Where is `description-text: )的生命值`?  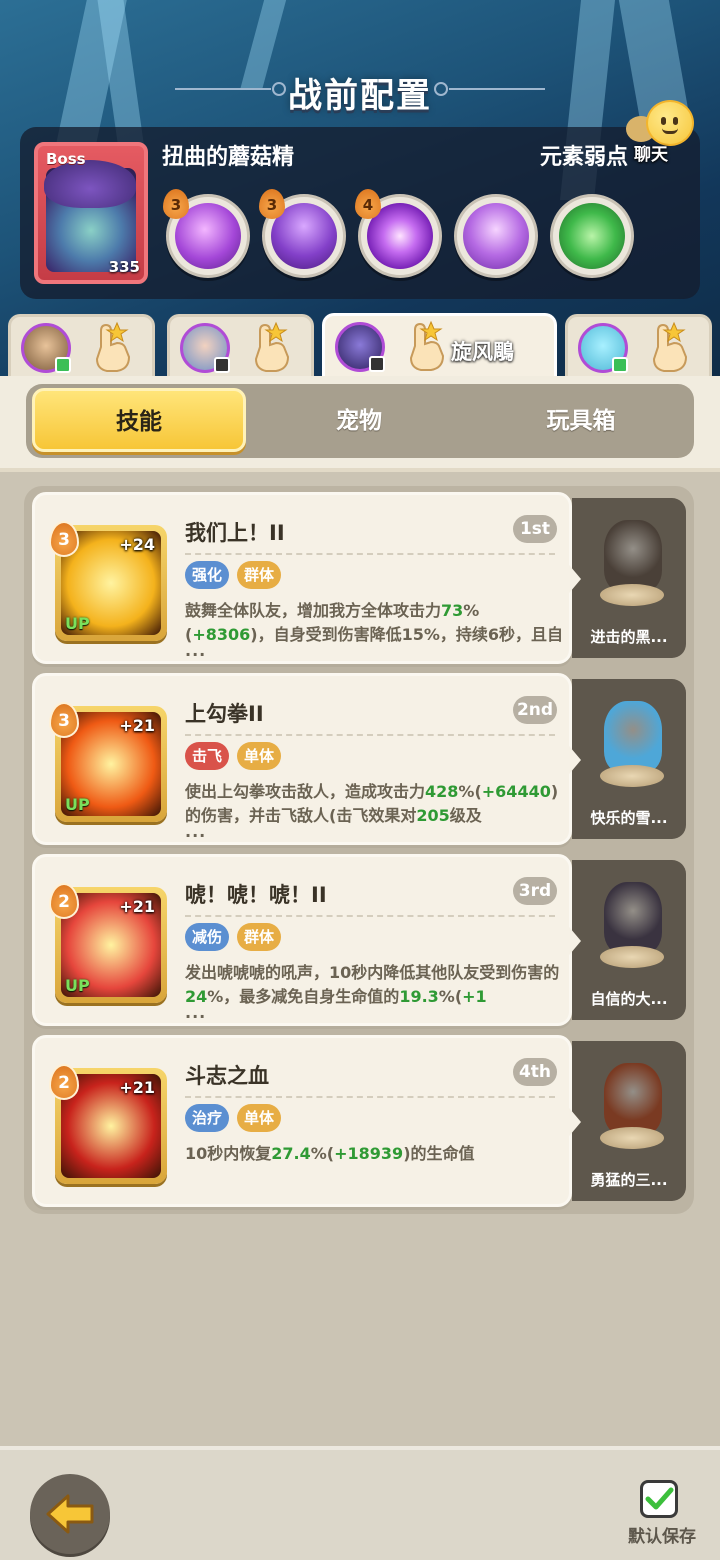
description-text: )的生命值 is located at coordinates (439, 1153).